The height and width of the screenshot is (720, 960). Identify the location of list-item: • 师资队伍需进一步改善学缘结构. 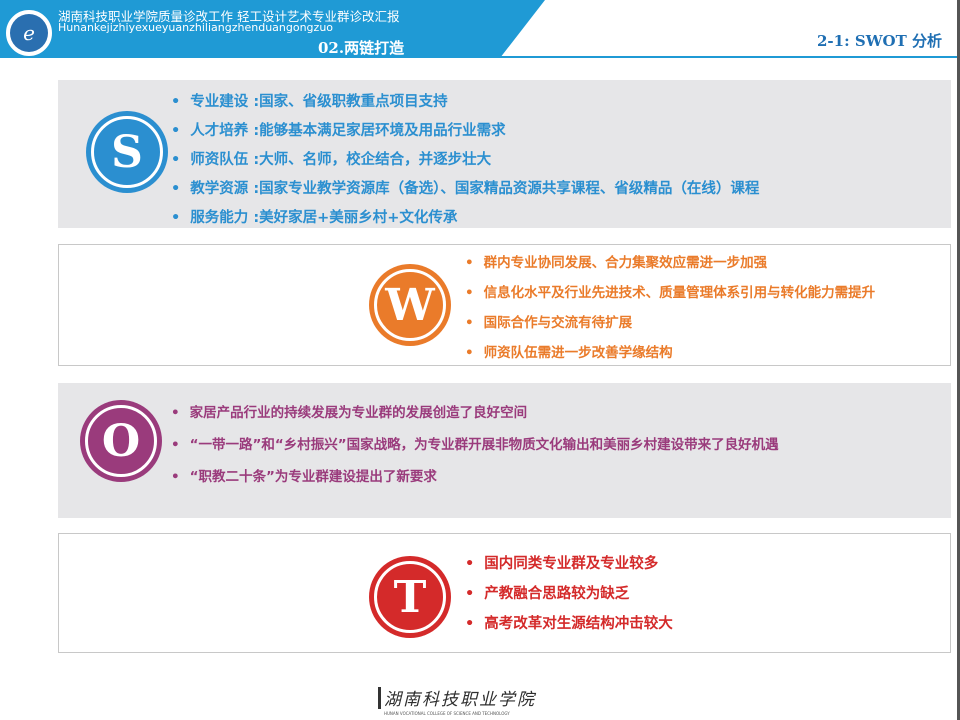
(670, 356).